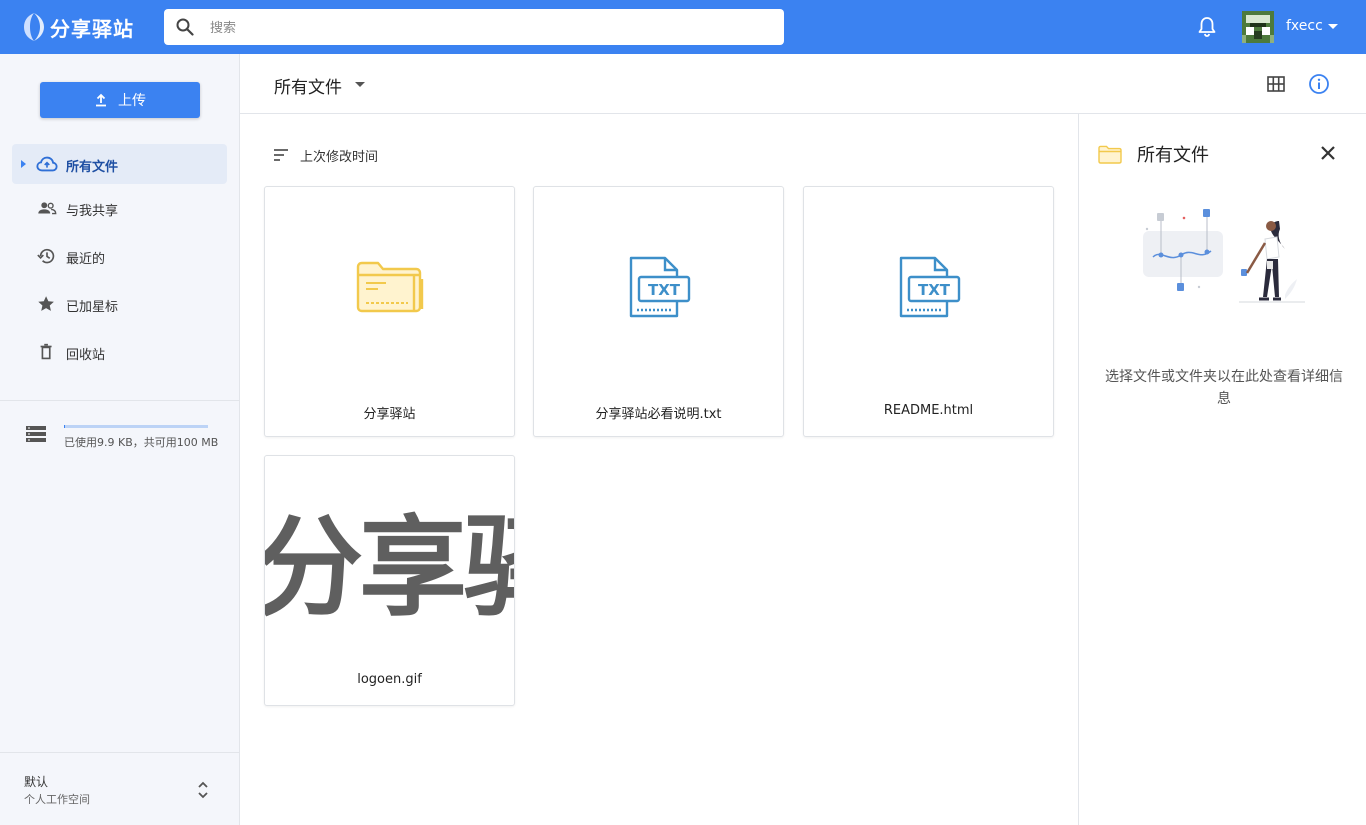 This screenshot has height=825, width=1366. I want to click on file-card: 分享驿站, so click(389, 311).